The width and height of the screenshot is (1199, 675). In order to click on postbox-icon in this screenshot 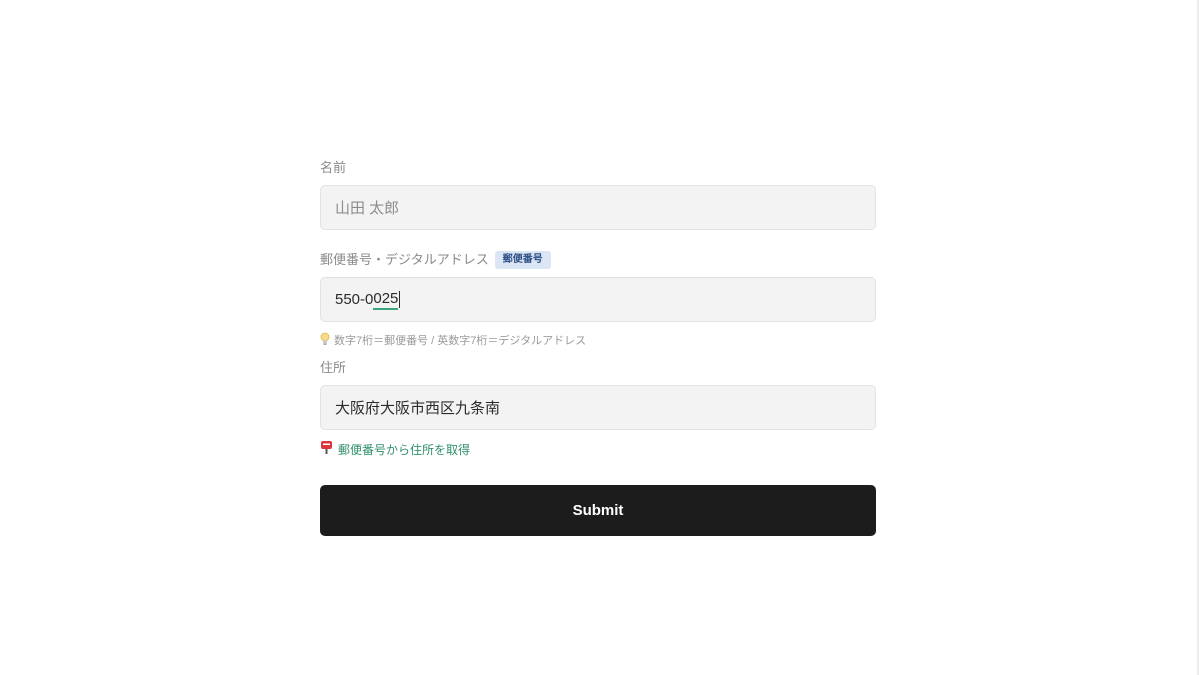, I will do `click(326, 449)`.